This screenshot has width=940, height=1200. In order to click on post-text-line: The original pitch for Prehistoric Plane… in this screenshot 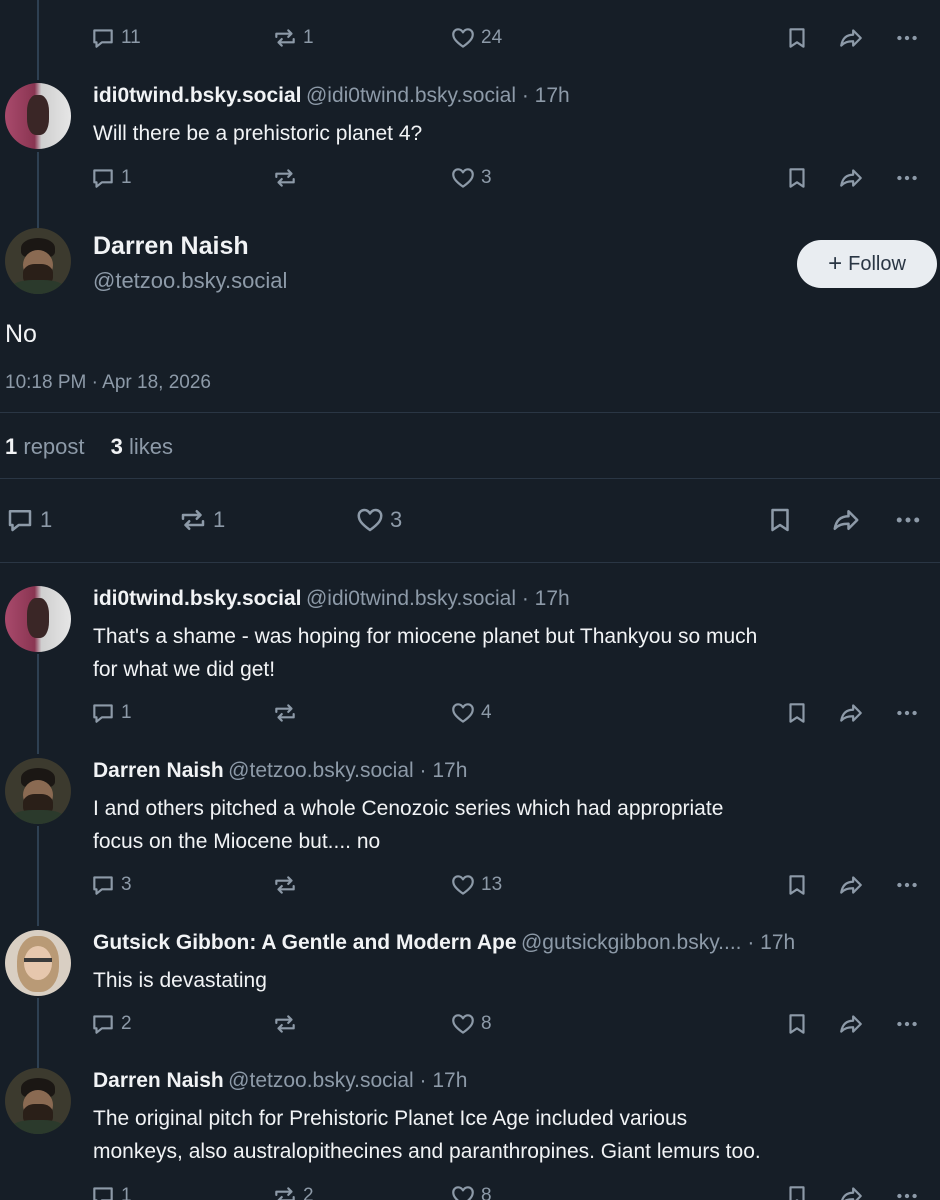, I will do `click(390, 1118)`.